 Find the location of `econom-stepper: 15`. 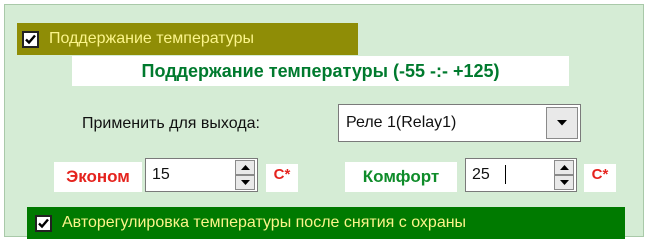

econom-stepper: 15 is located at coordinates (201, 175).